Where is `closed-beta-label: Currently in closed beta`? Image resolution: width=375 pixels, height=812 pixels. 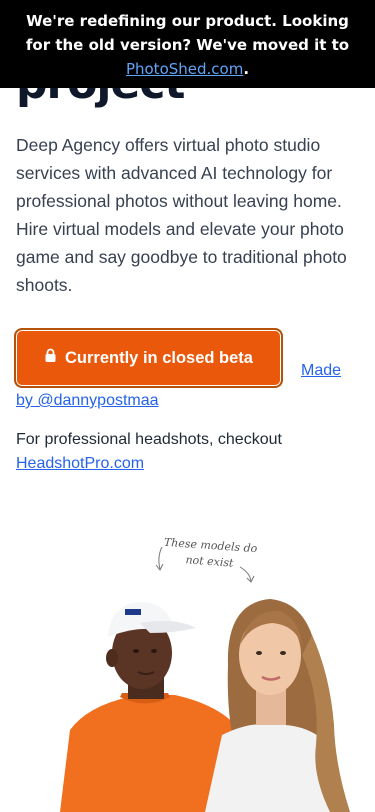
closed-beta-label: Currently in closed beta is located at coordinates (159, 357).